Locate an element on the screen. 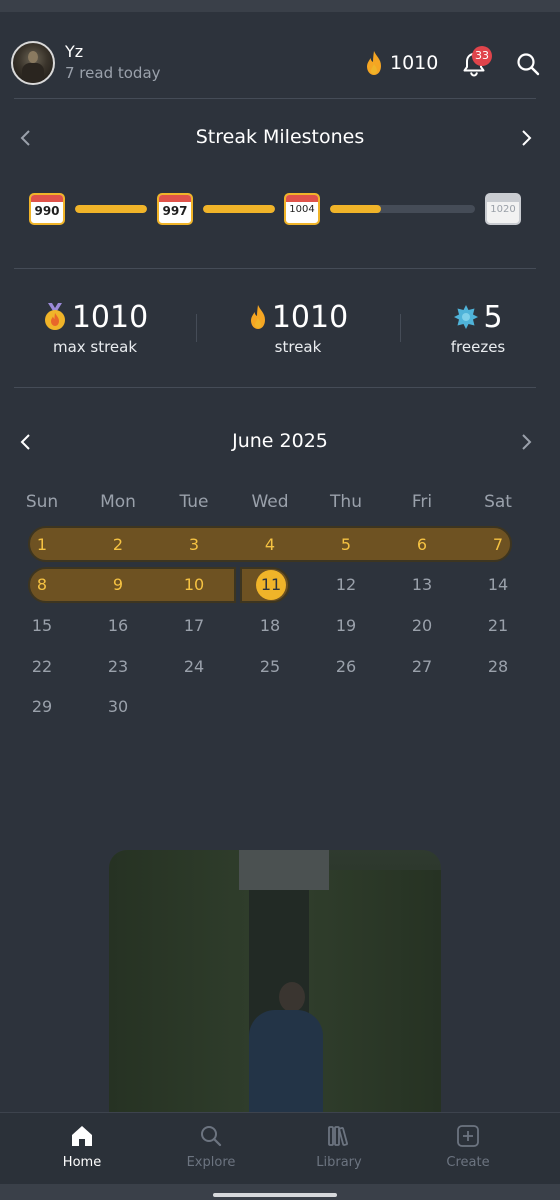  user-name: Yz is located at coordinates (74, 51).